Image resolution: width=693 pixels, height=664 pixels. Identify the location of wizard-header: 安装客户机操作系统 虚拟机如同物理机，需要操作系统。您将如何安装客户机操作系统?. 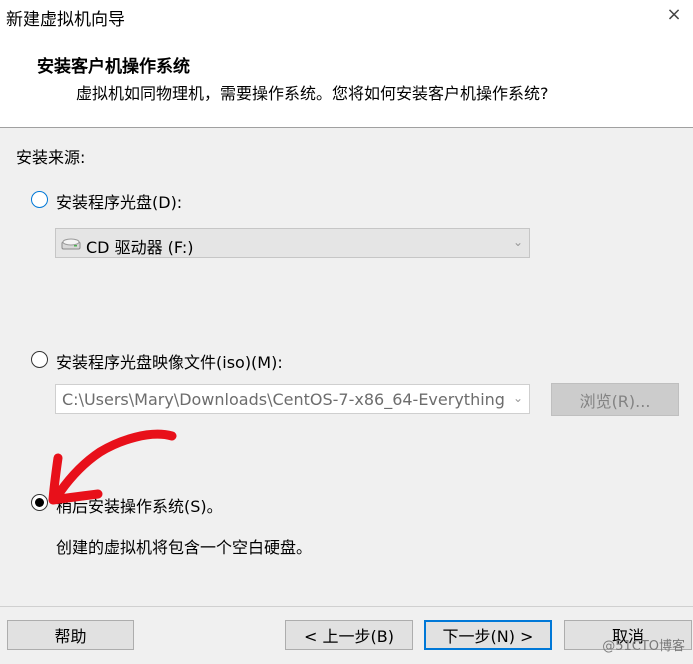
(346, 79).